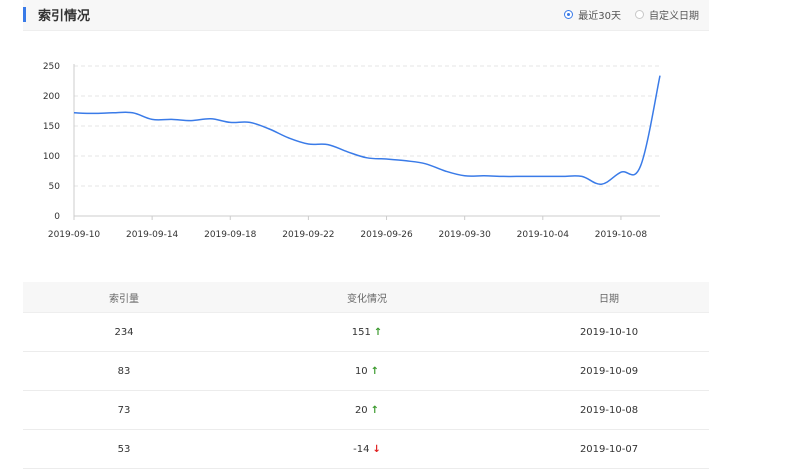 The image size is (798, 469). I want to click on y-tick-label: 100, so click(51, 157).